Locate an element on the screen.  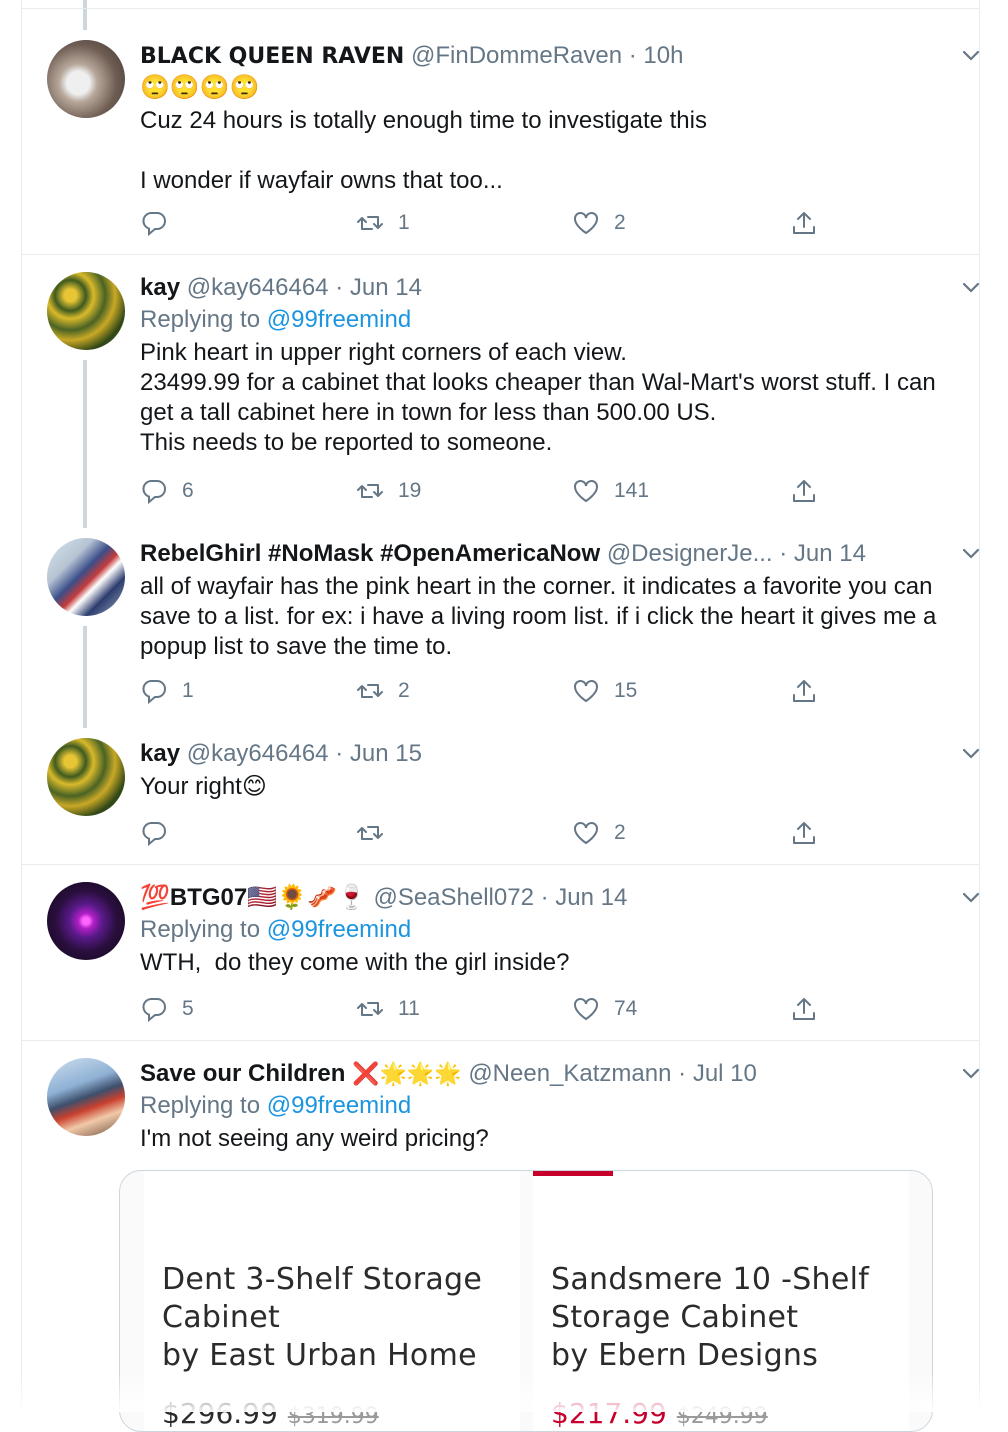
tweet-text: Your right😊 is located at coordinates (203, 786).